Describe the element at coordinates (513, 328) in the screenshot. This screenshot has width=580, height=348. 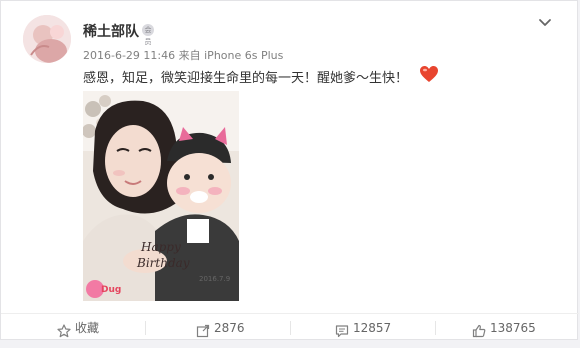
I see `like-count: 138765` at that location.